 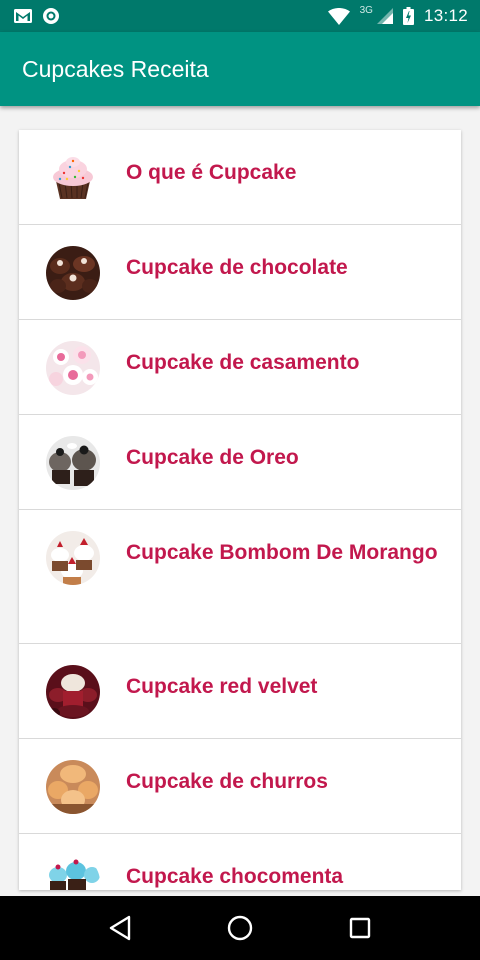 I want to click on wedding-cupcakes-thumb, so click(x=73, y=368).